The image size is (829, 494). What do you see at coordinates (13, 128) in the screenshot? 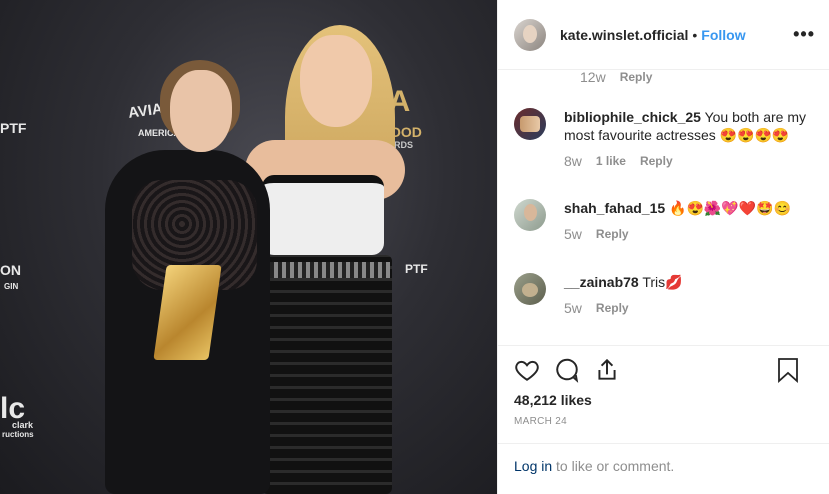
I see `wall-logo-ptf: PTF` at bounding box center [13, 128].